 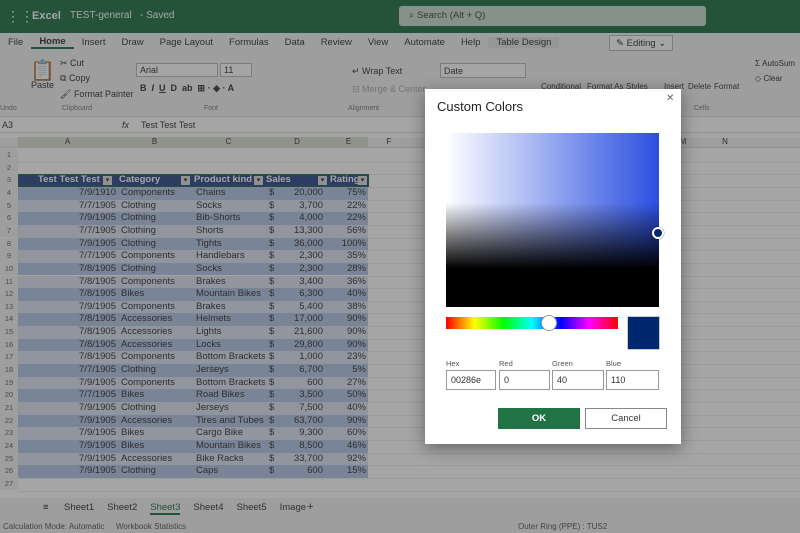 I want to click on color-picker-handle, so click(x=658, y=233).